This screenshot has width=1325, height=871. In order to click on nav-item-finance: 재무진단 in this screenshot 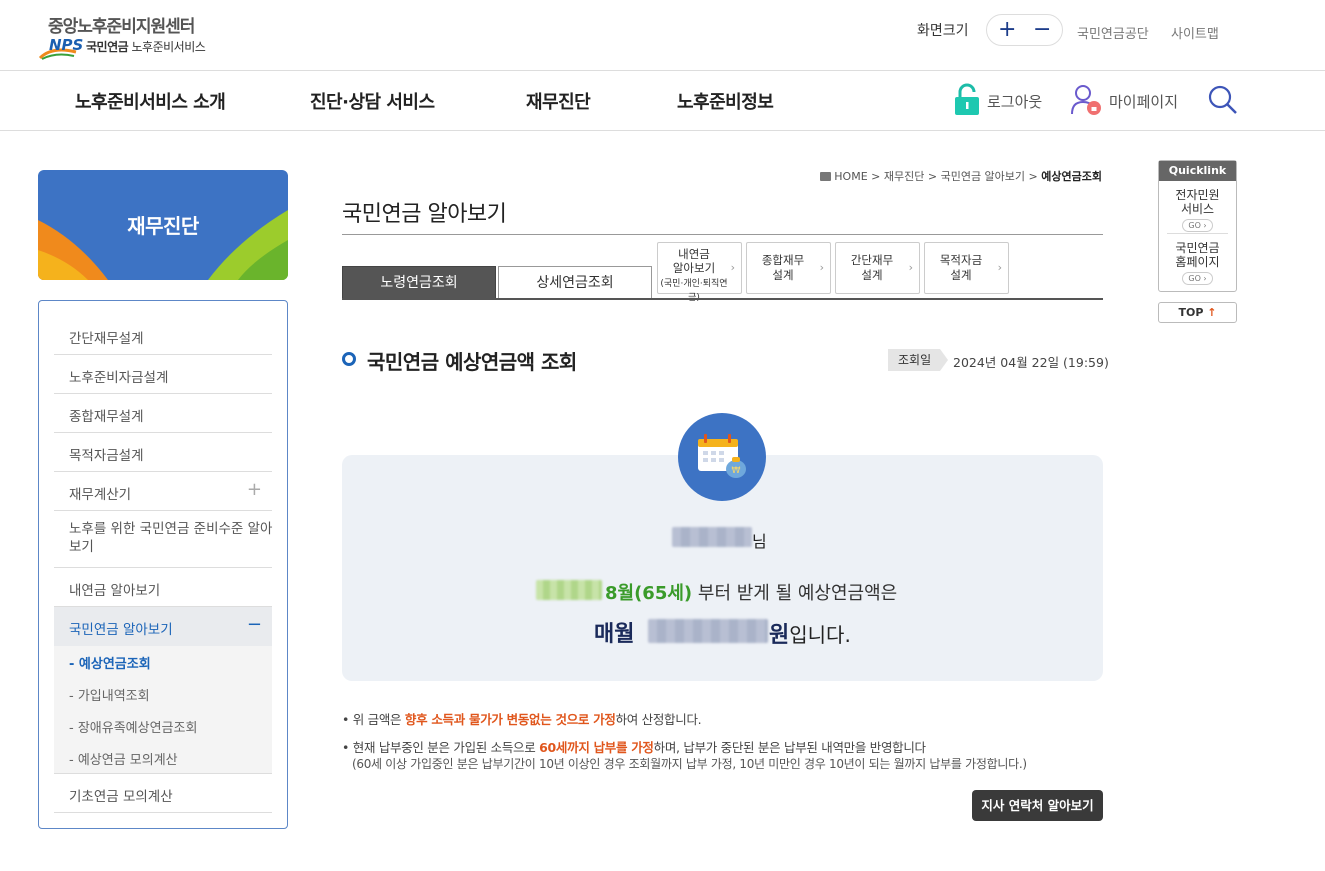, I will do `click(558, 101)`.